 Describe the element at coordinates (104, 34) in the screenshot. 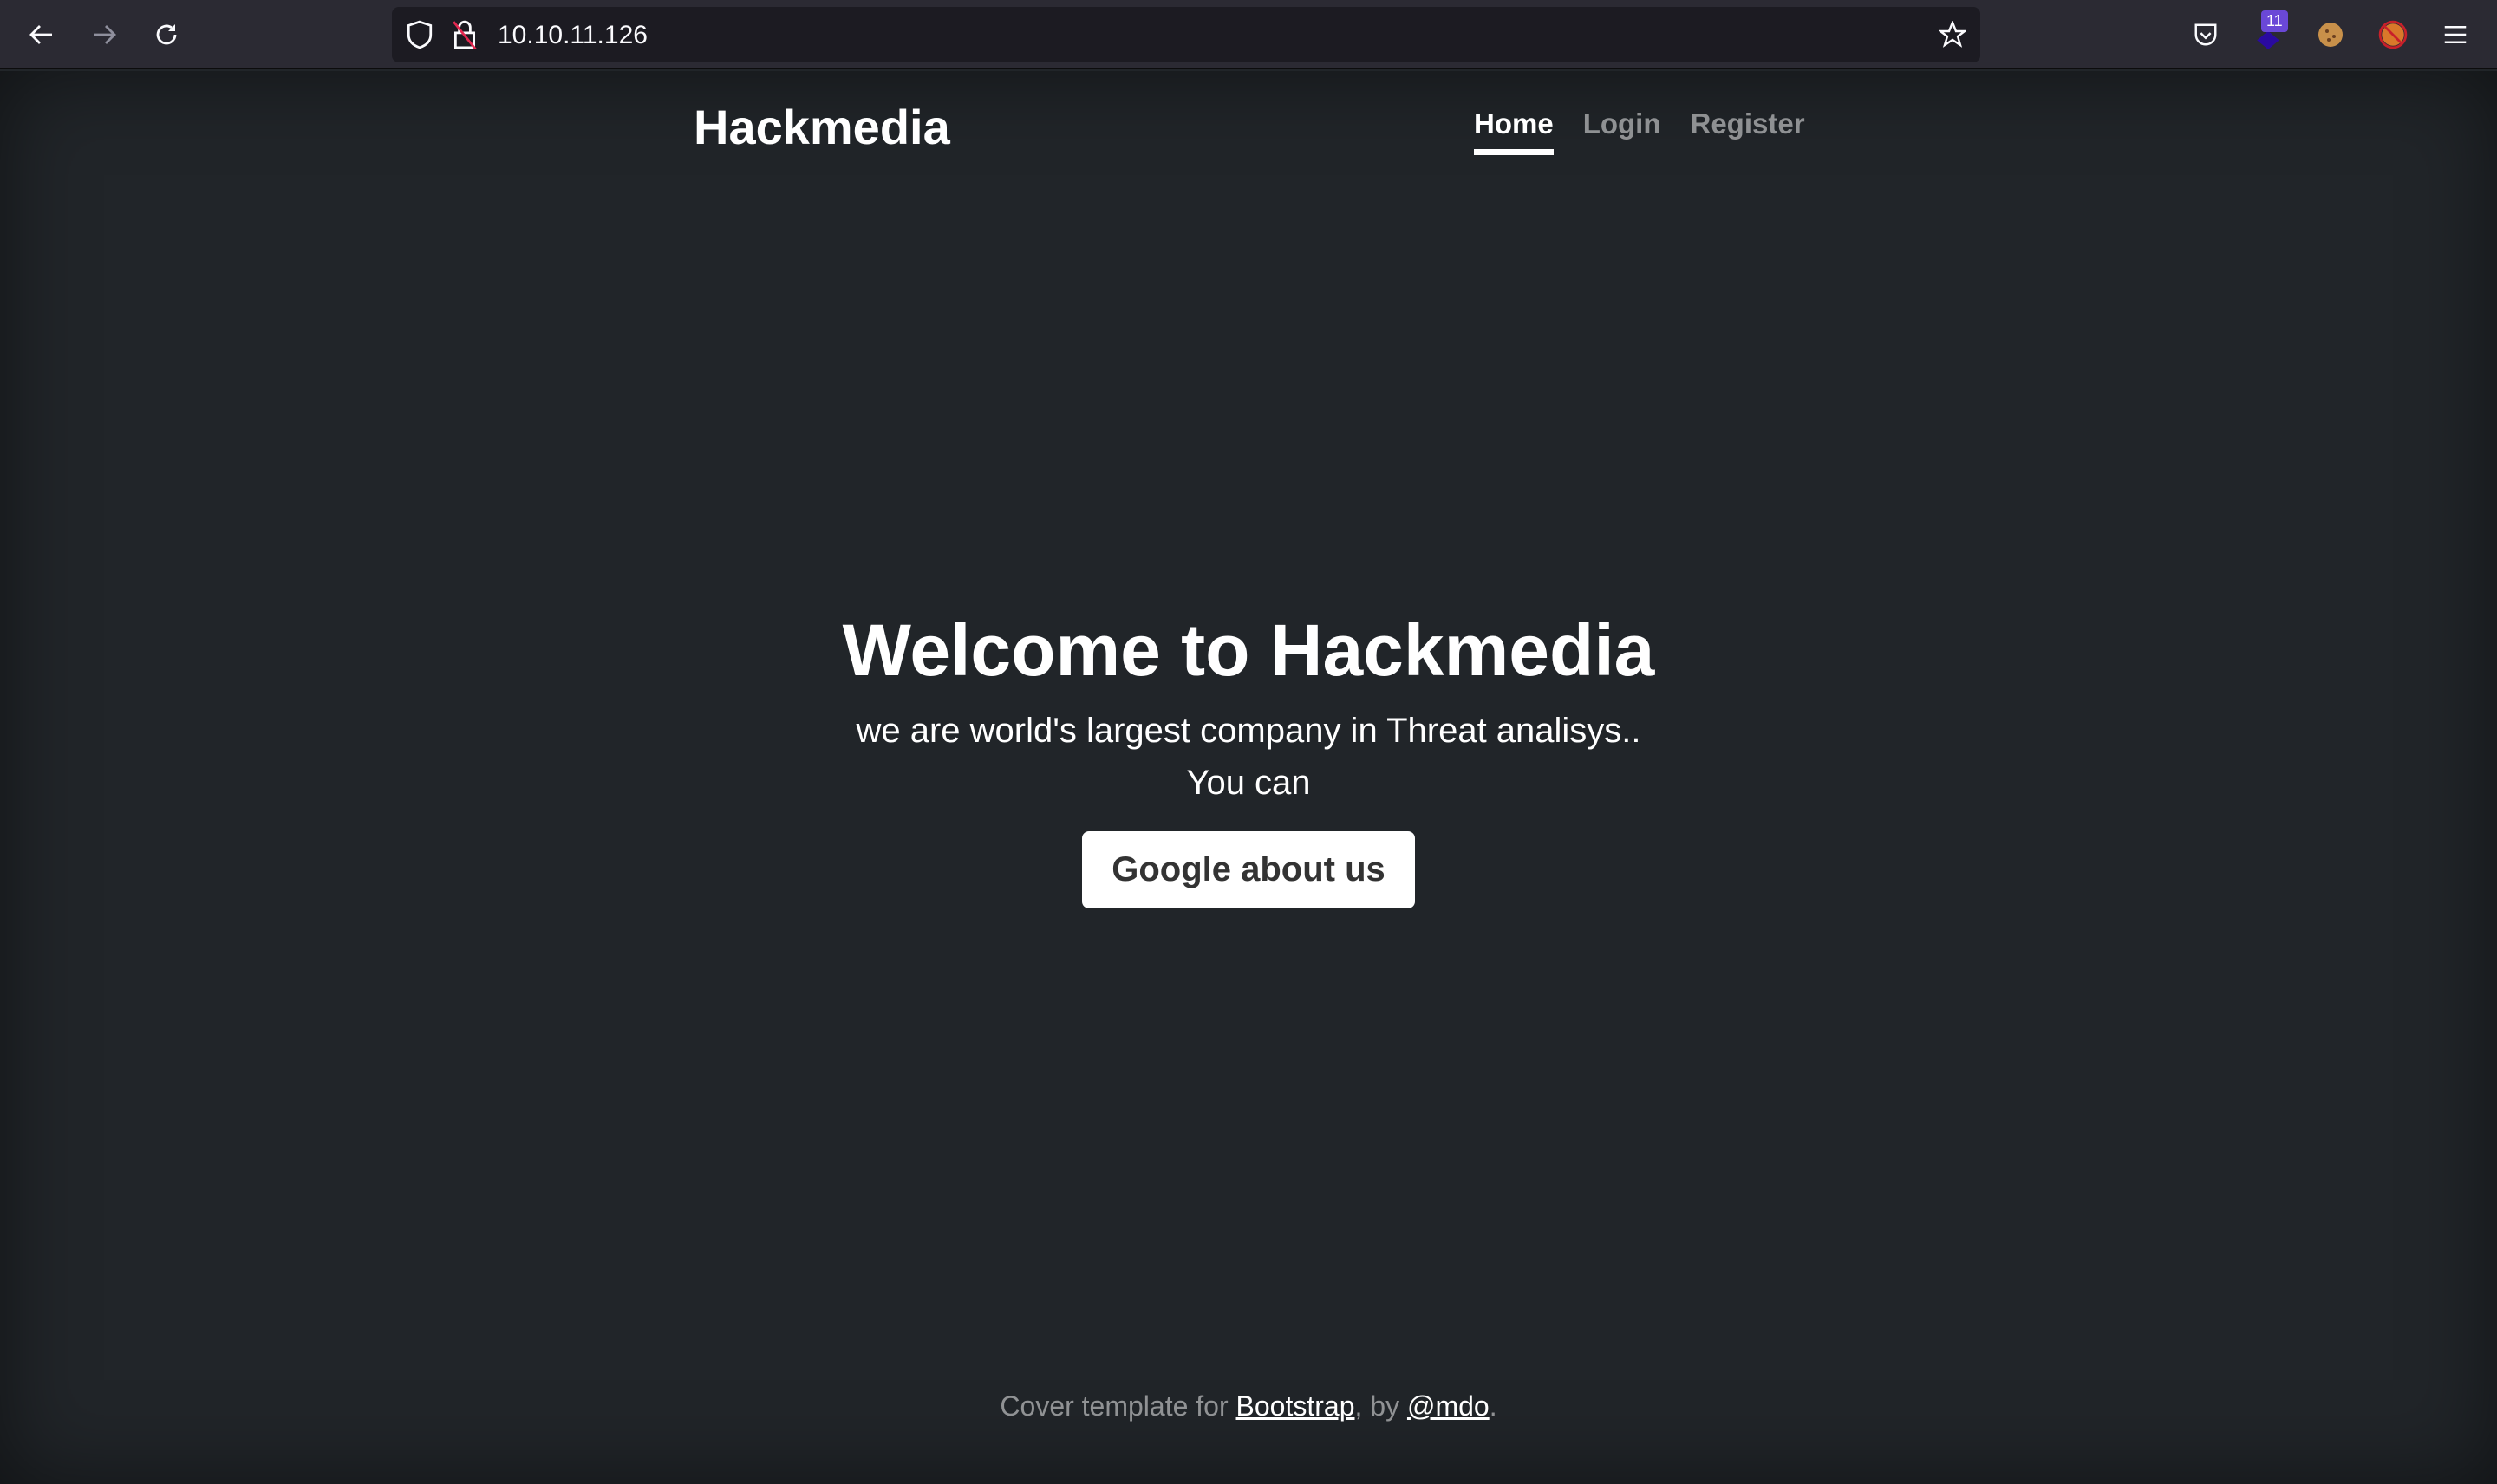

I see `forward-icon` at that location.